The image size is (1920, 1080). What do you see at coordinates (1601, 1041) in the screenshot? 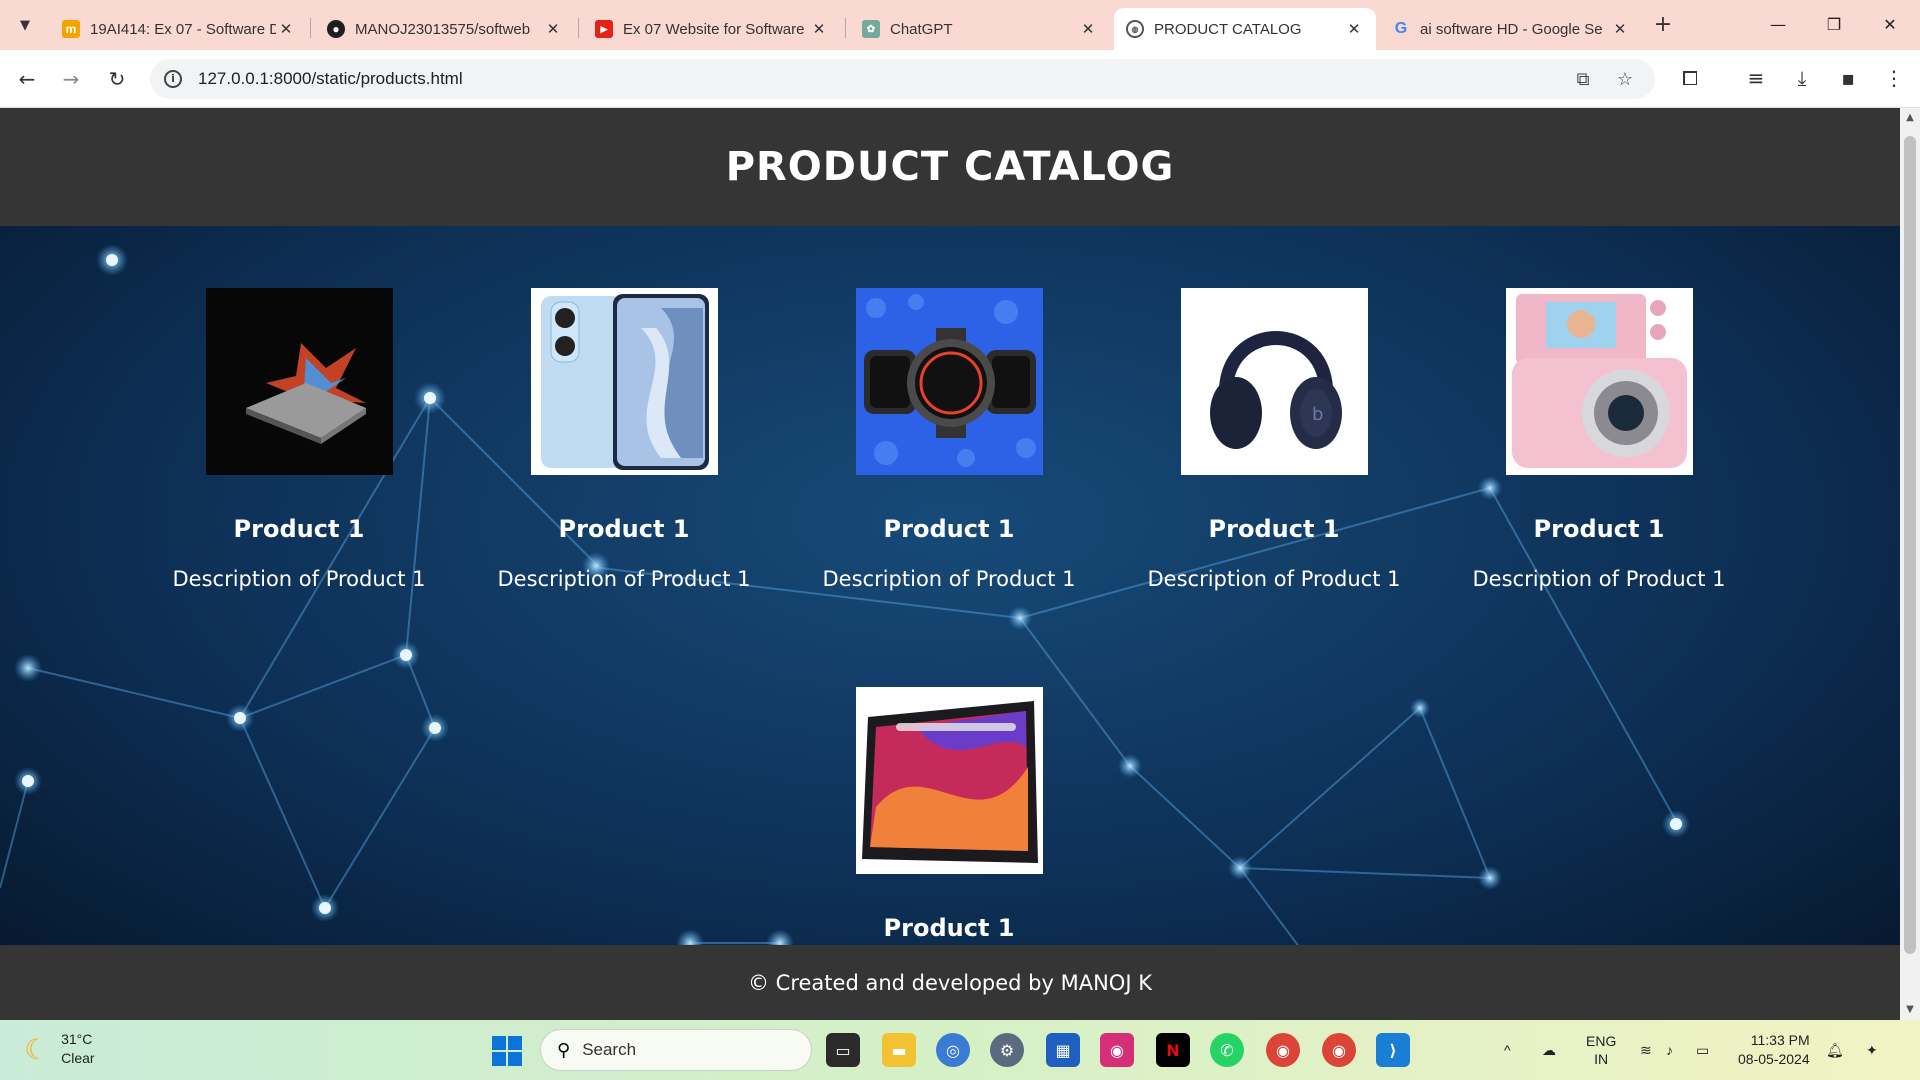
I see `language-code: ENG` at bounding box center [1601, 1041].